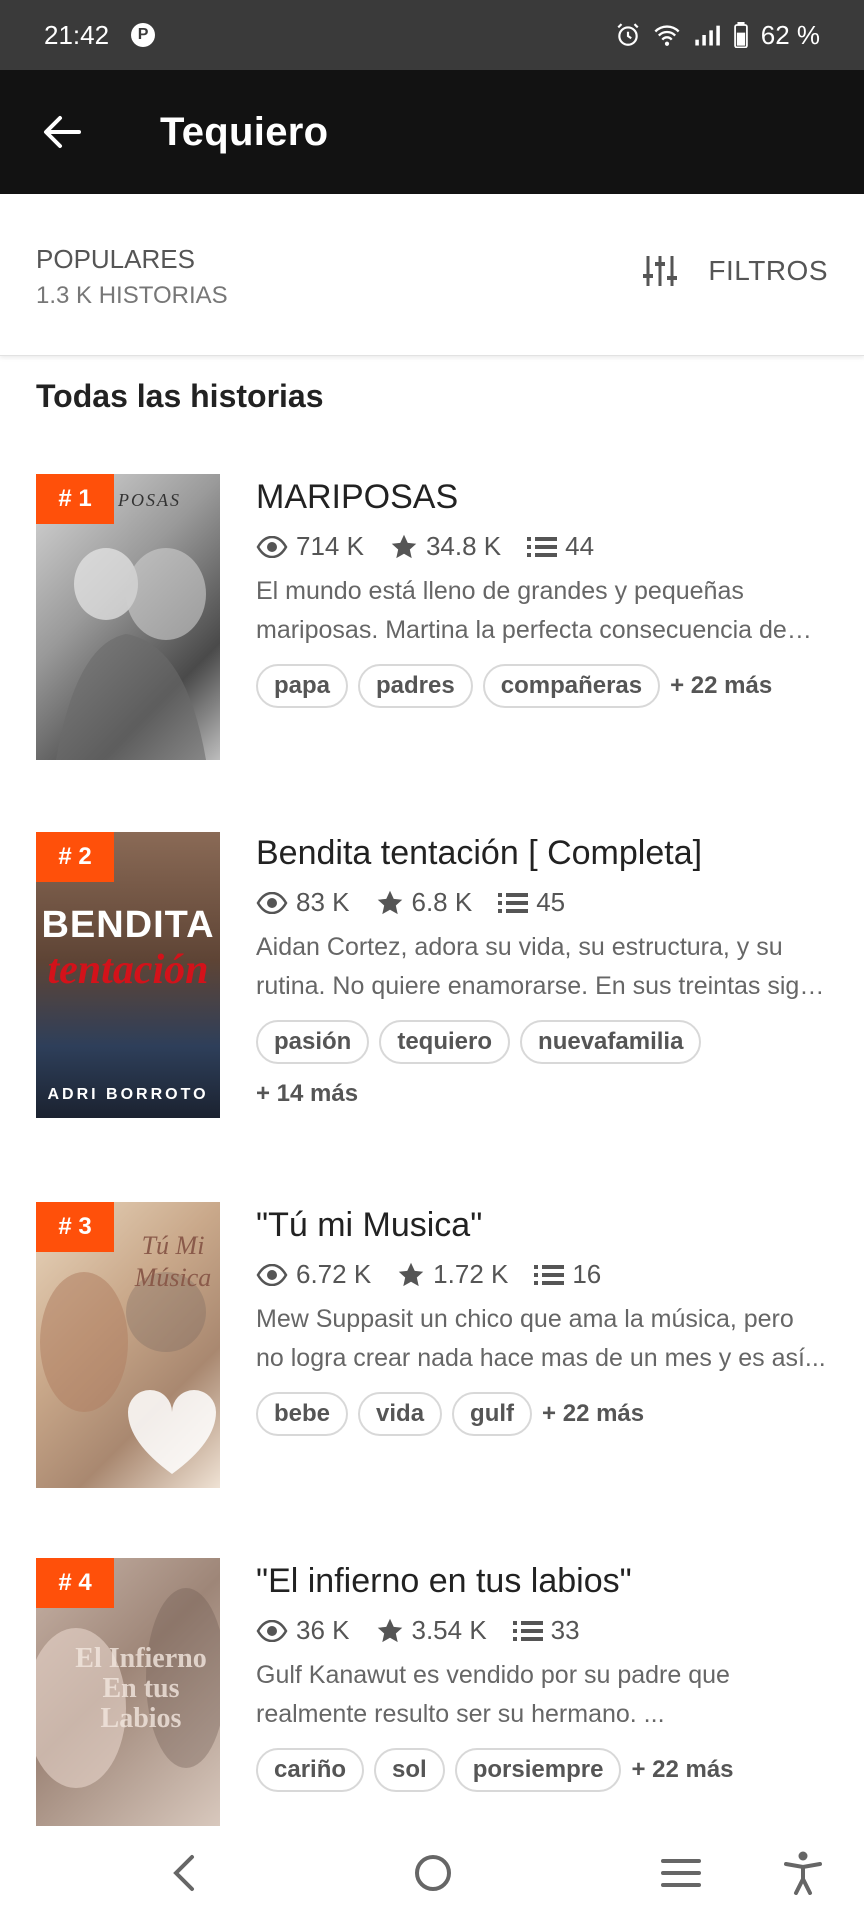  Describe the element at coordinates (77, 34) in the screenshot. I see `status-time: 21:42` at that location.